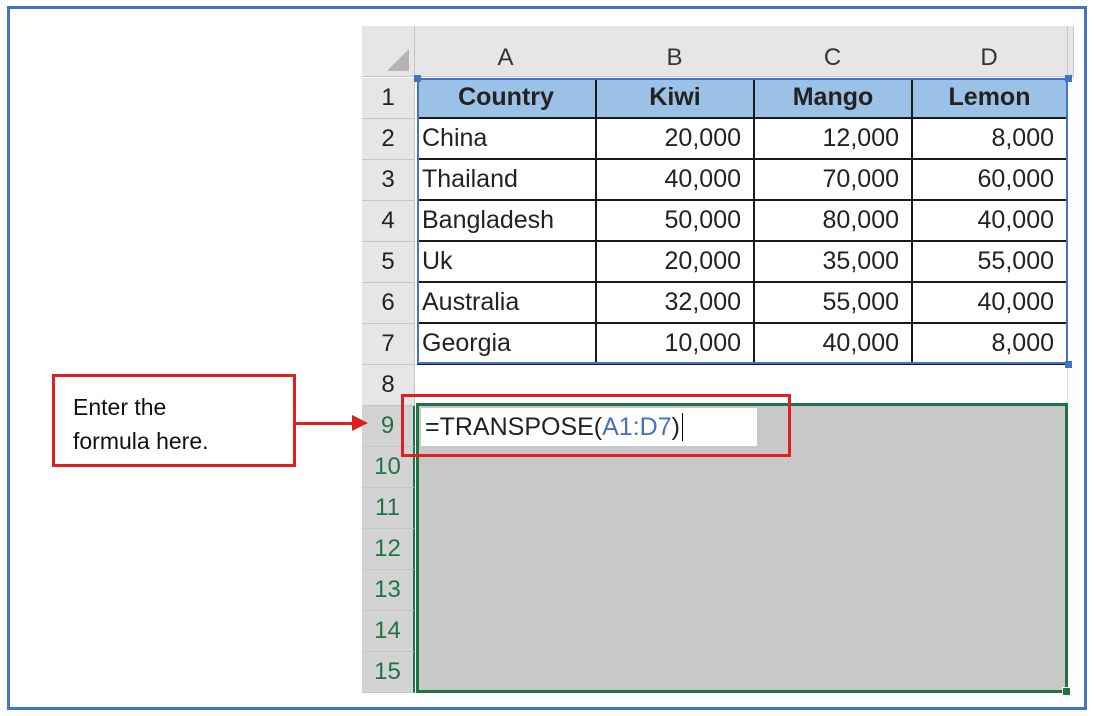 The width and height of the screenshot is (1094, 716). Describe the element at coordinates (637, 426) in the screenshot. I see `formula-range-reference: A1:D7` at that location.